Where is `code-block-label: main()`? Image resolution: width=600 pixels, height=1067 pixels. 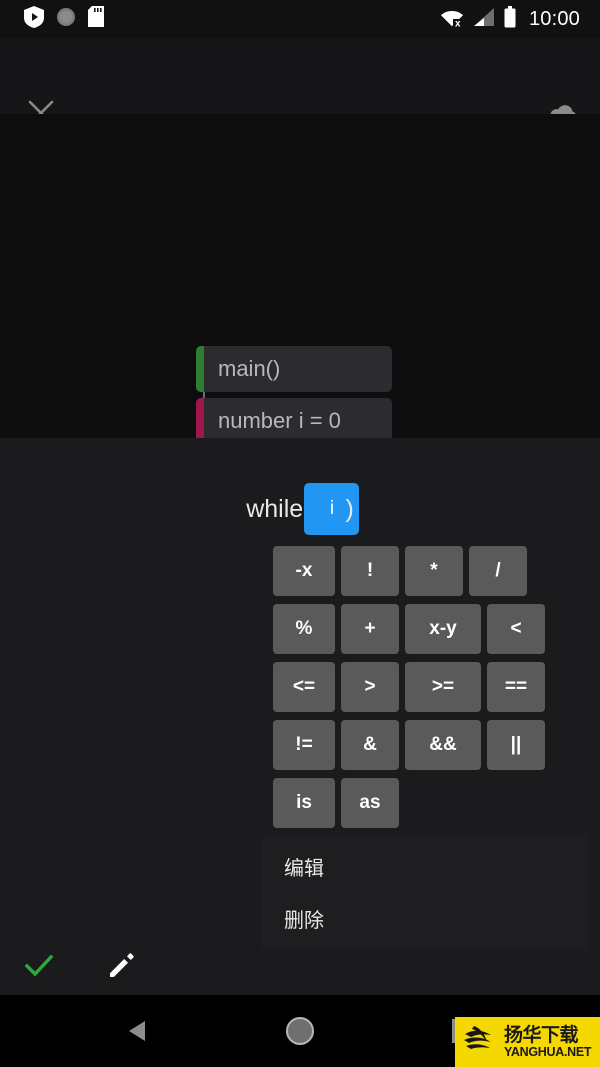 code-block-label: main() is located at coordinates (249, 368).